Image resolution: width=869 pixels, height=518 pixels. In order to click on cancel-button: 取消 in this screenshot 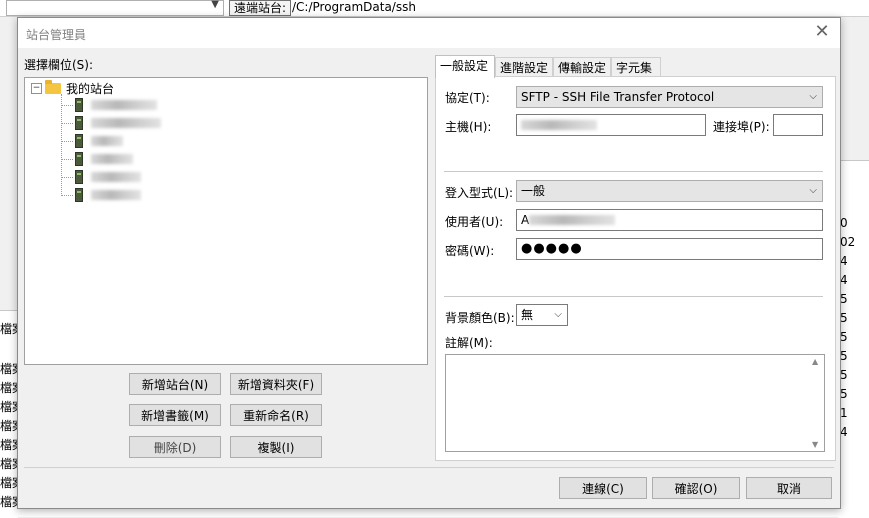, I will do `click(789, 488)`.